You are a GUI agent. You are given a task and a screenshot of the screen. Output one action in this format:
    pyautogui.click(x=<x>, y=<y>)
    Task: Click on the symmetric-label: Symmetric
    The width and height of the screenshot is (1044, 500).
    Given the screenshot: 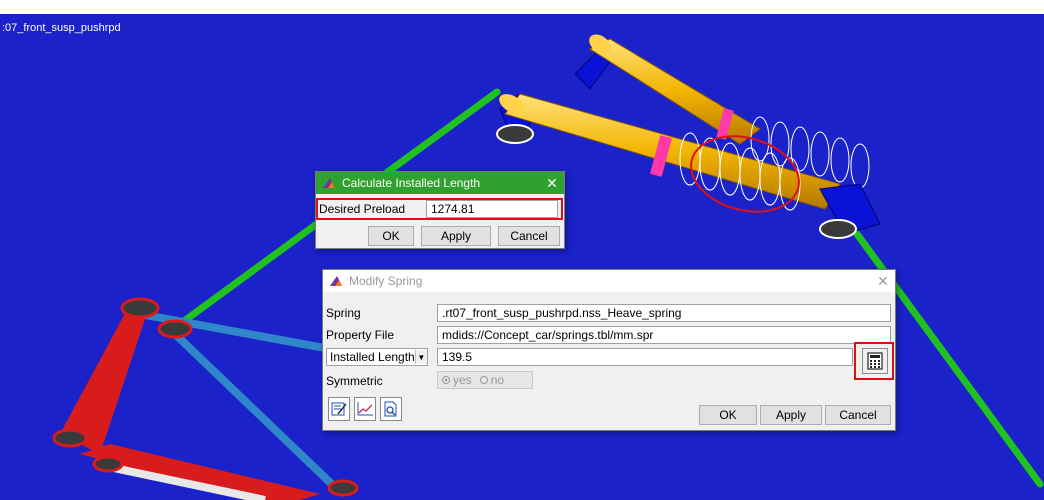 What is the action you would take?
    pyautogui.click(x=354, y=381)
    